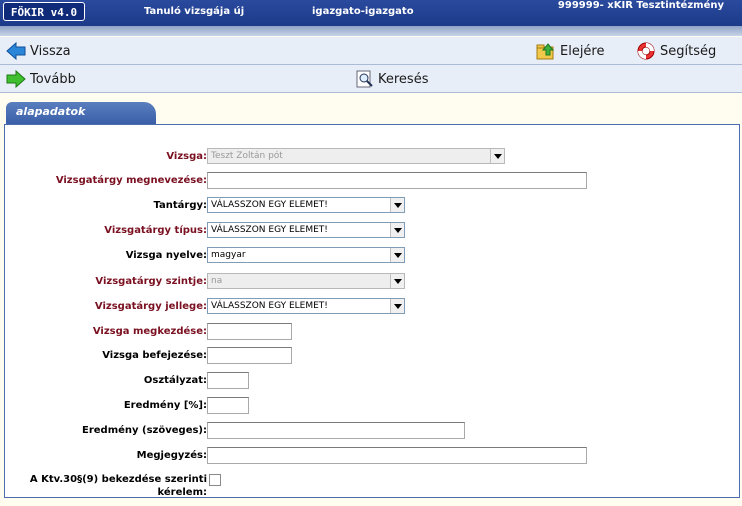  I want to click on megnevezes-label: Vizsgatárgy megnevezése:, so click(131, 180).